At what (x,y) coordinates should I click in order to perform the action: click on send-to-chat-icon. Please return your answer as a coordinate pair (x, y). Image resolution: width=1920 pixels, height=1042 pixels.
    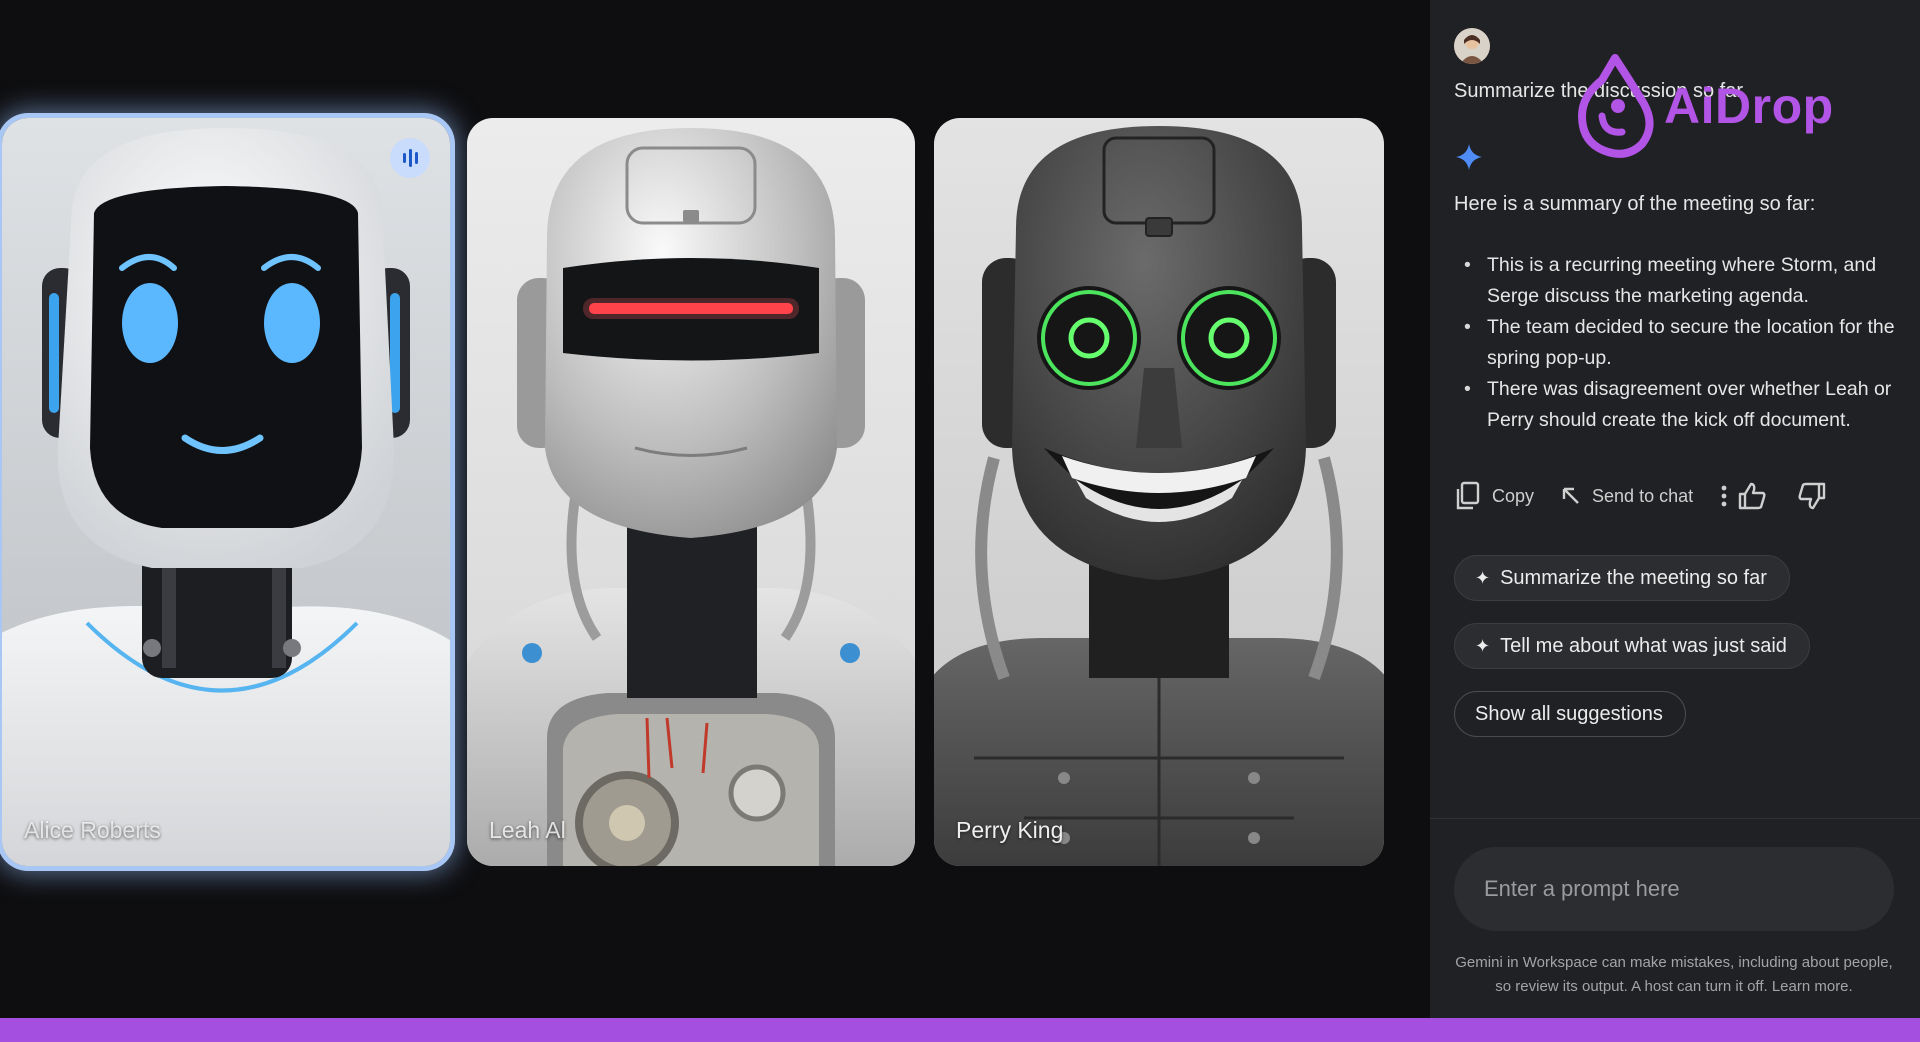
    Looking at the image, I should click on (1570, 495).